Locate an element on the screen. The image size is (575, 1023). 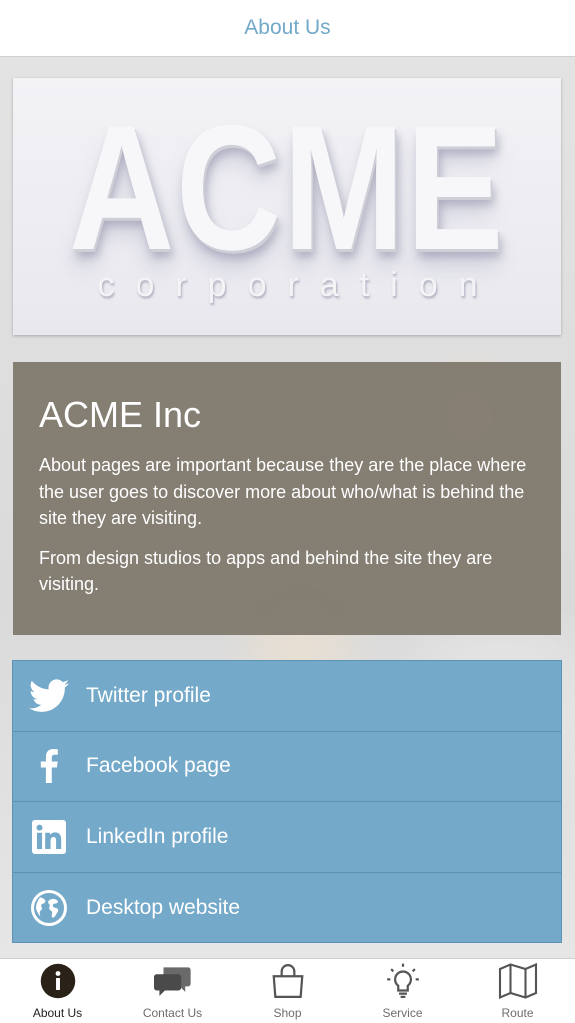
link-twitter-profile: Twitter profile is located at coordinates (287, 696).